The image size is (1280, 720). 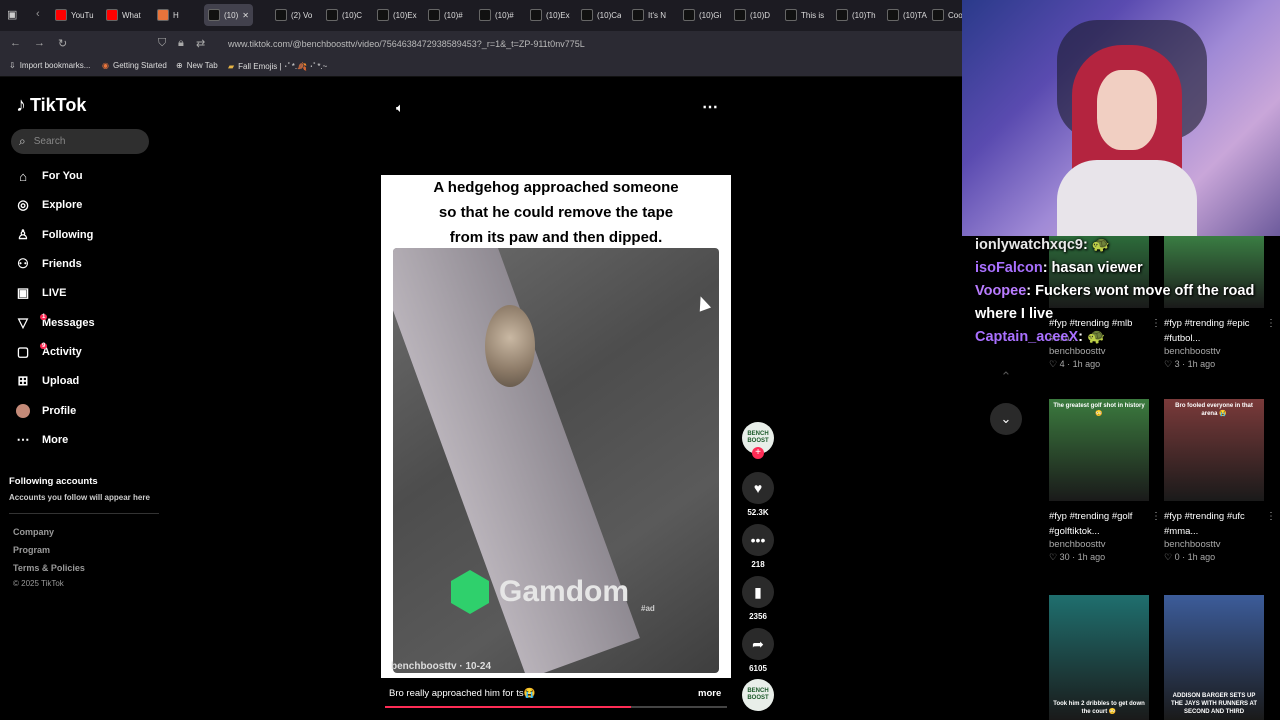 What do you see at coordinates (758, 512) in the screenshot?
I see `like-count: 52.3K` at bounding box center [758, 512].